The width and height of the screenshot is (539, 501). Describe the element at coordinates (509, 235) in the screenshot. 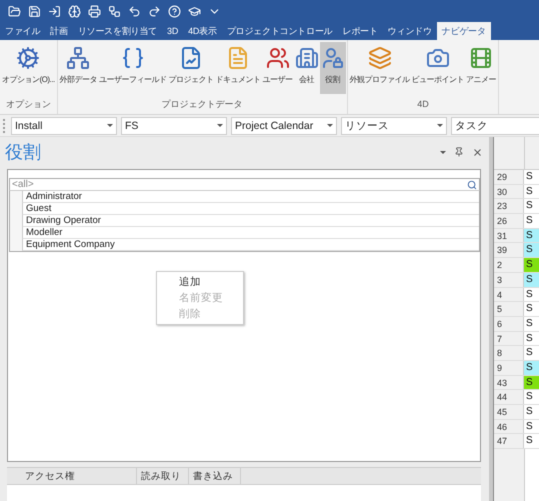

I see `row-number: 31` at that location.